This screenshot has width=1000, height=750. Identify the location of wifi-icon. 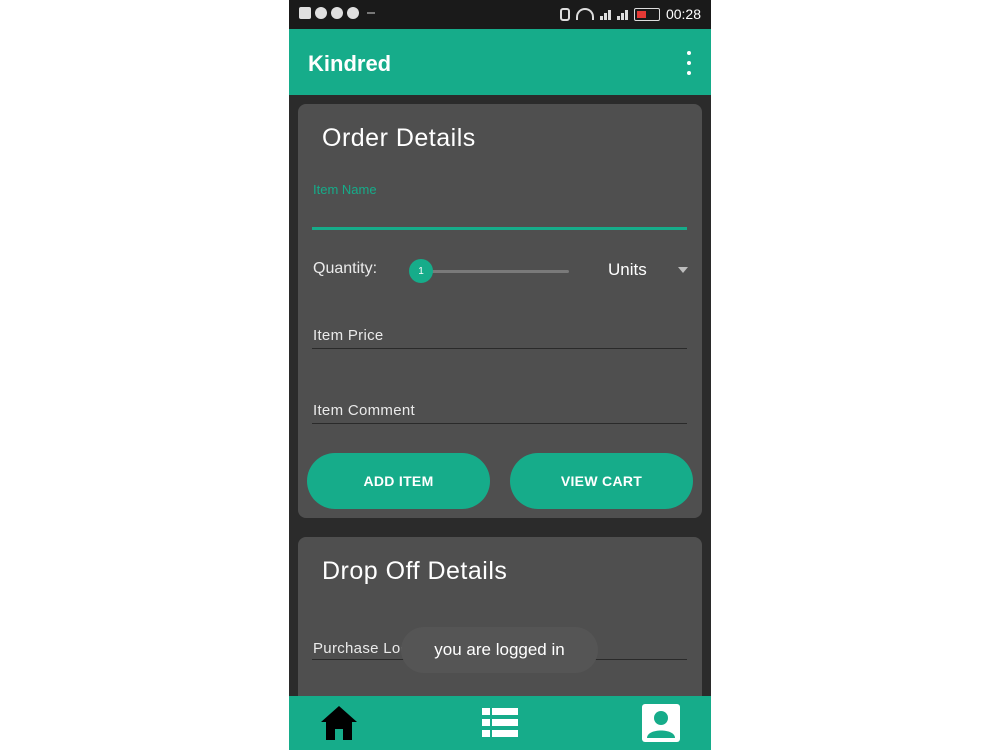
(584, 14).